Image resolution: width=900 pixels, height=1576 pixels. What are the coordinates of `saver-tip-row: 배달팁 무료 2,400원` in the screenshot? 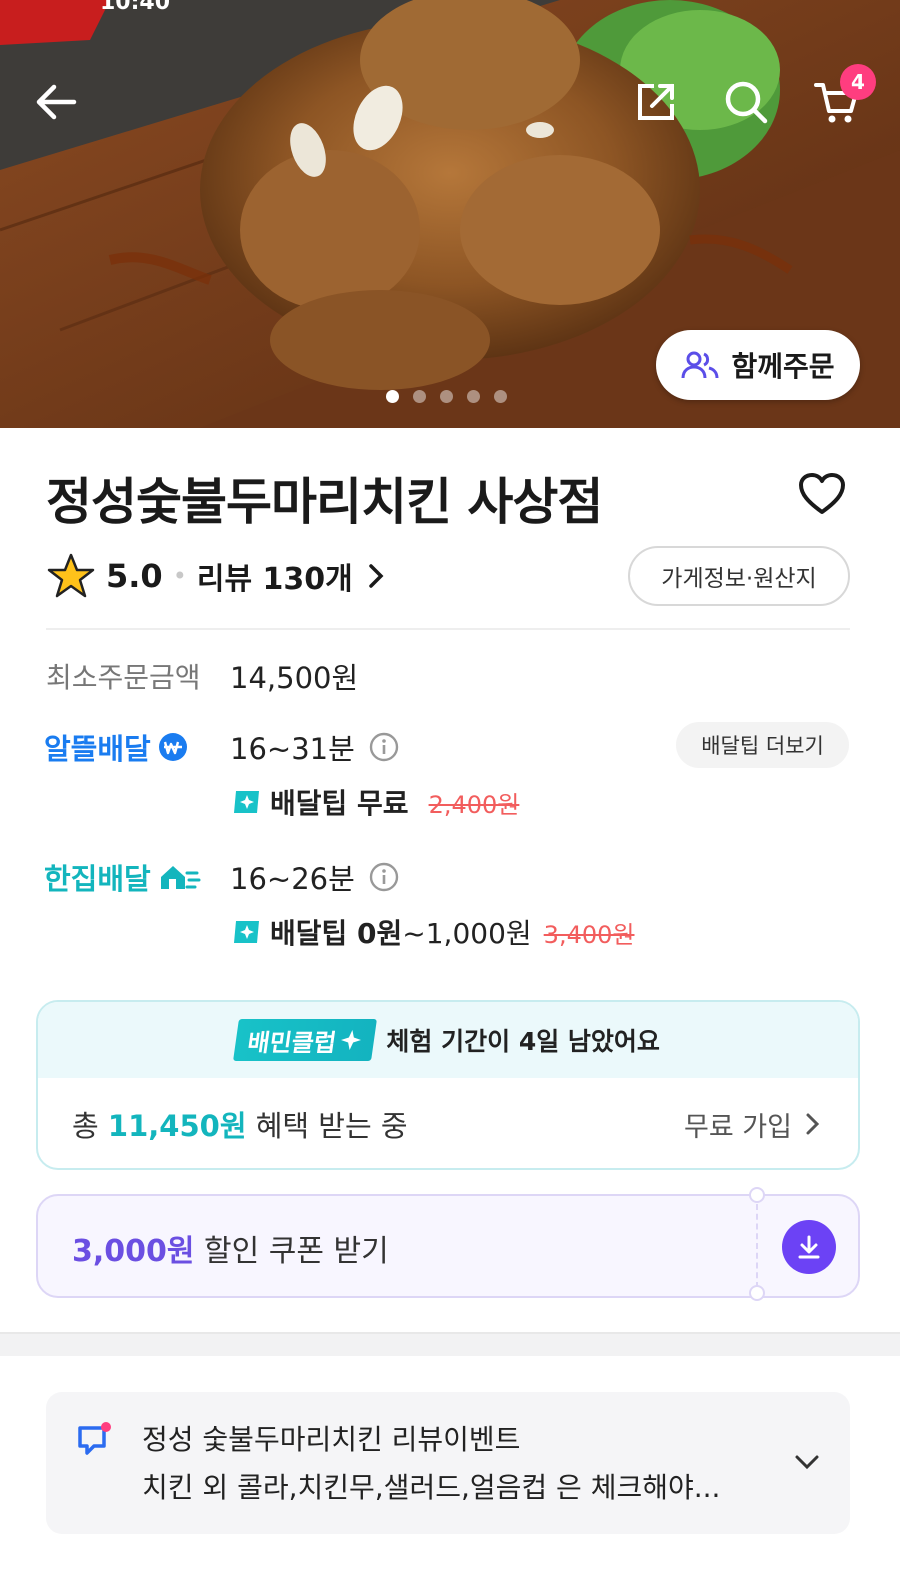 It's located at (375, 802).